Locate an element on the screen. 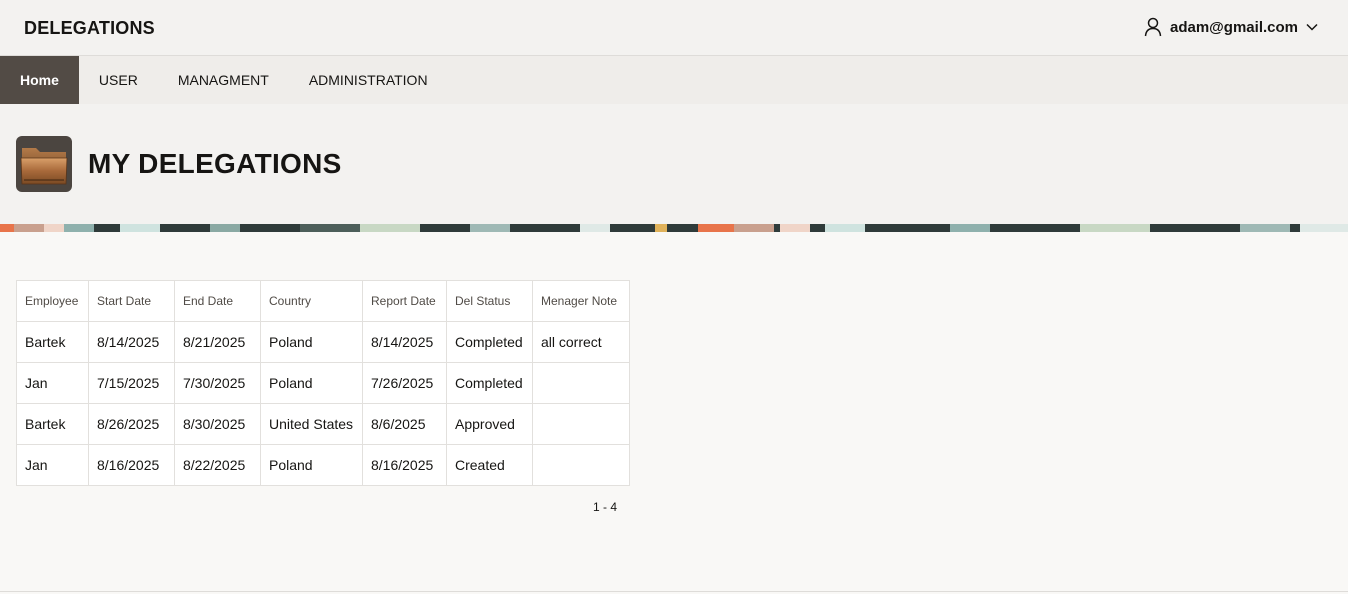 Image resolution: width=1348 pixels, height=594 pixels. cell-del-status: Created is located at coordinates (489, 465).